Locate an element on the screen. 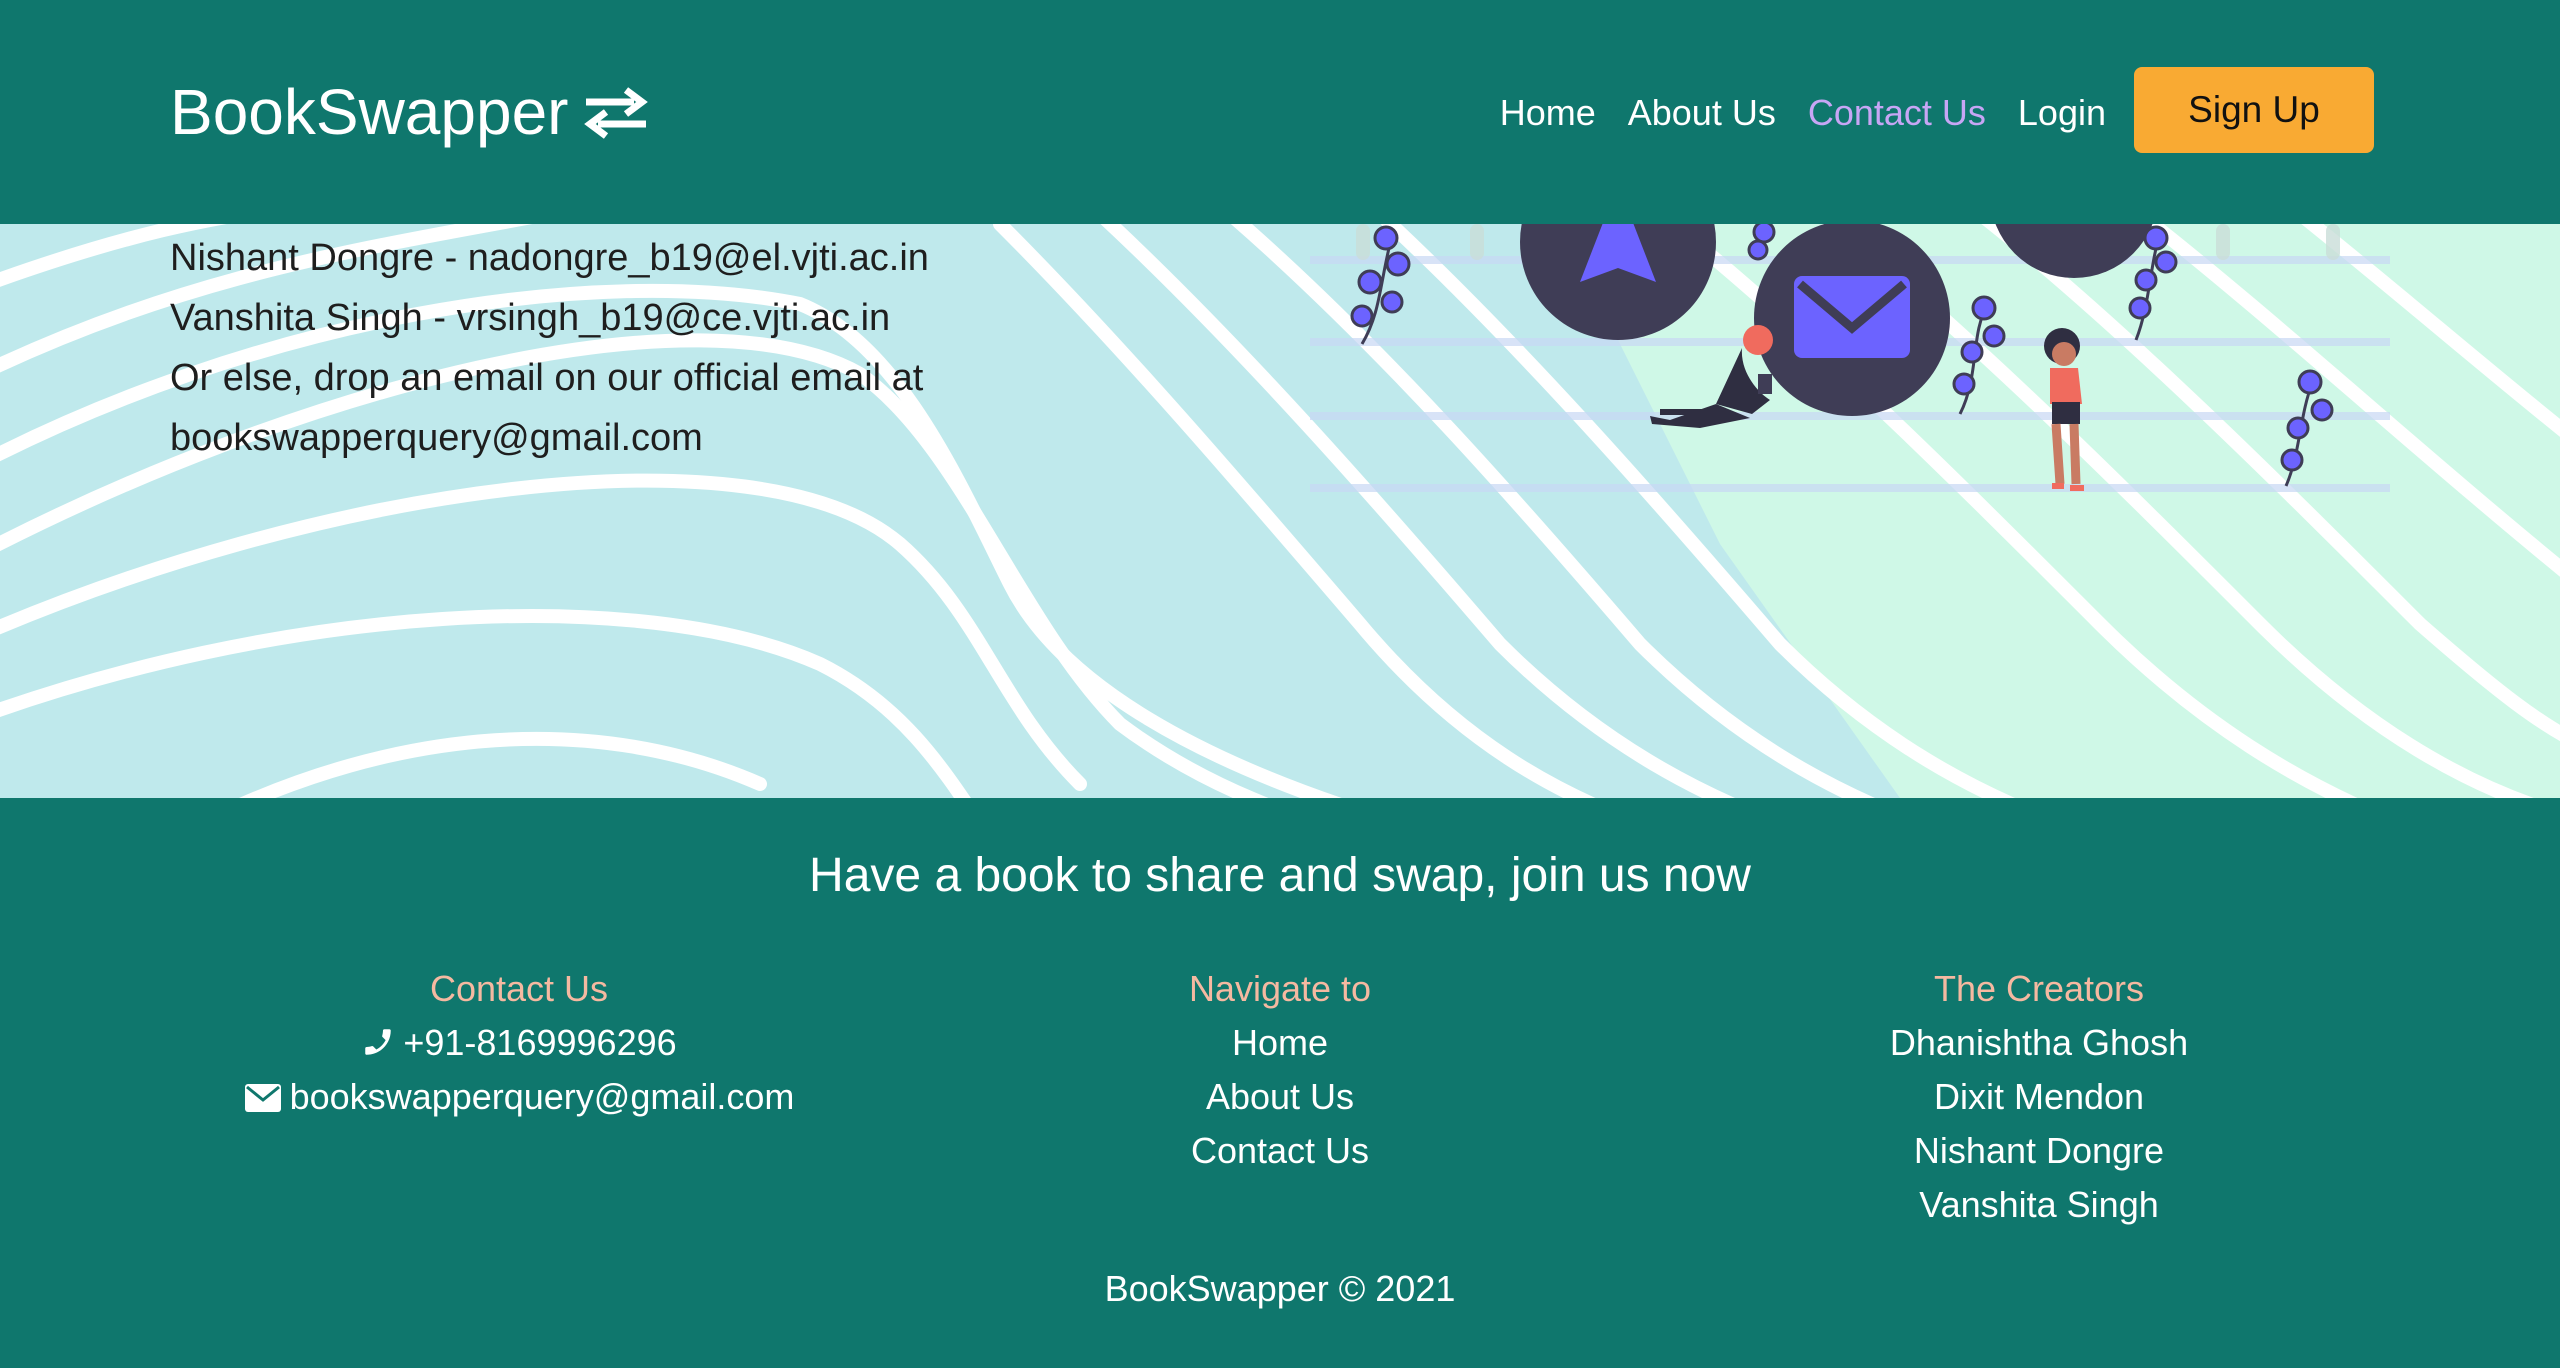 The height and width of the screenshot is (1368, 2560). footer-navigate-column: Navigate to Home About Us Contact Us is located at coordinates (1280, 1070).